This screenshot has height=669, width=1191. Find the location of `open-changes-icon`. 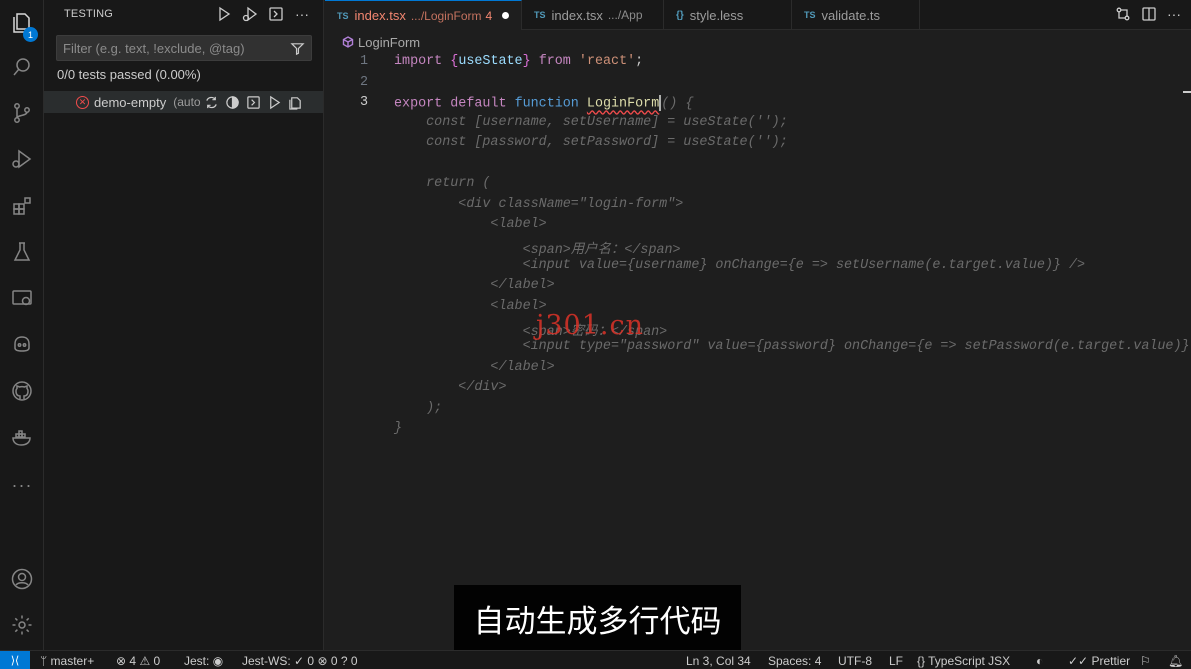

open-changes-icon is located at coordinates (1123, 14).